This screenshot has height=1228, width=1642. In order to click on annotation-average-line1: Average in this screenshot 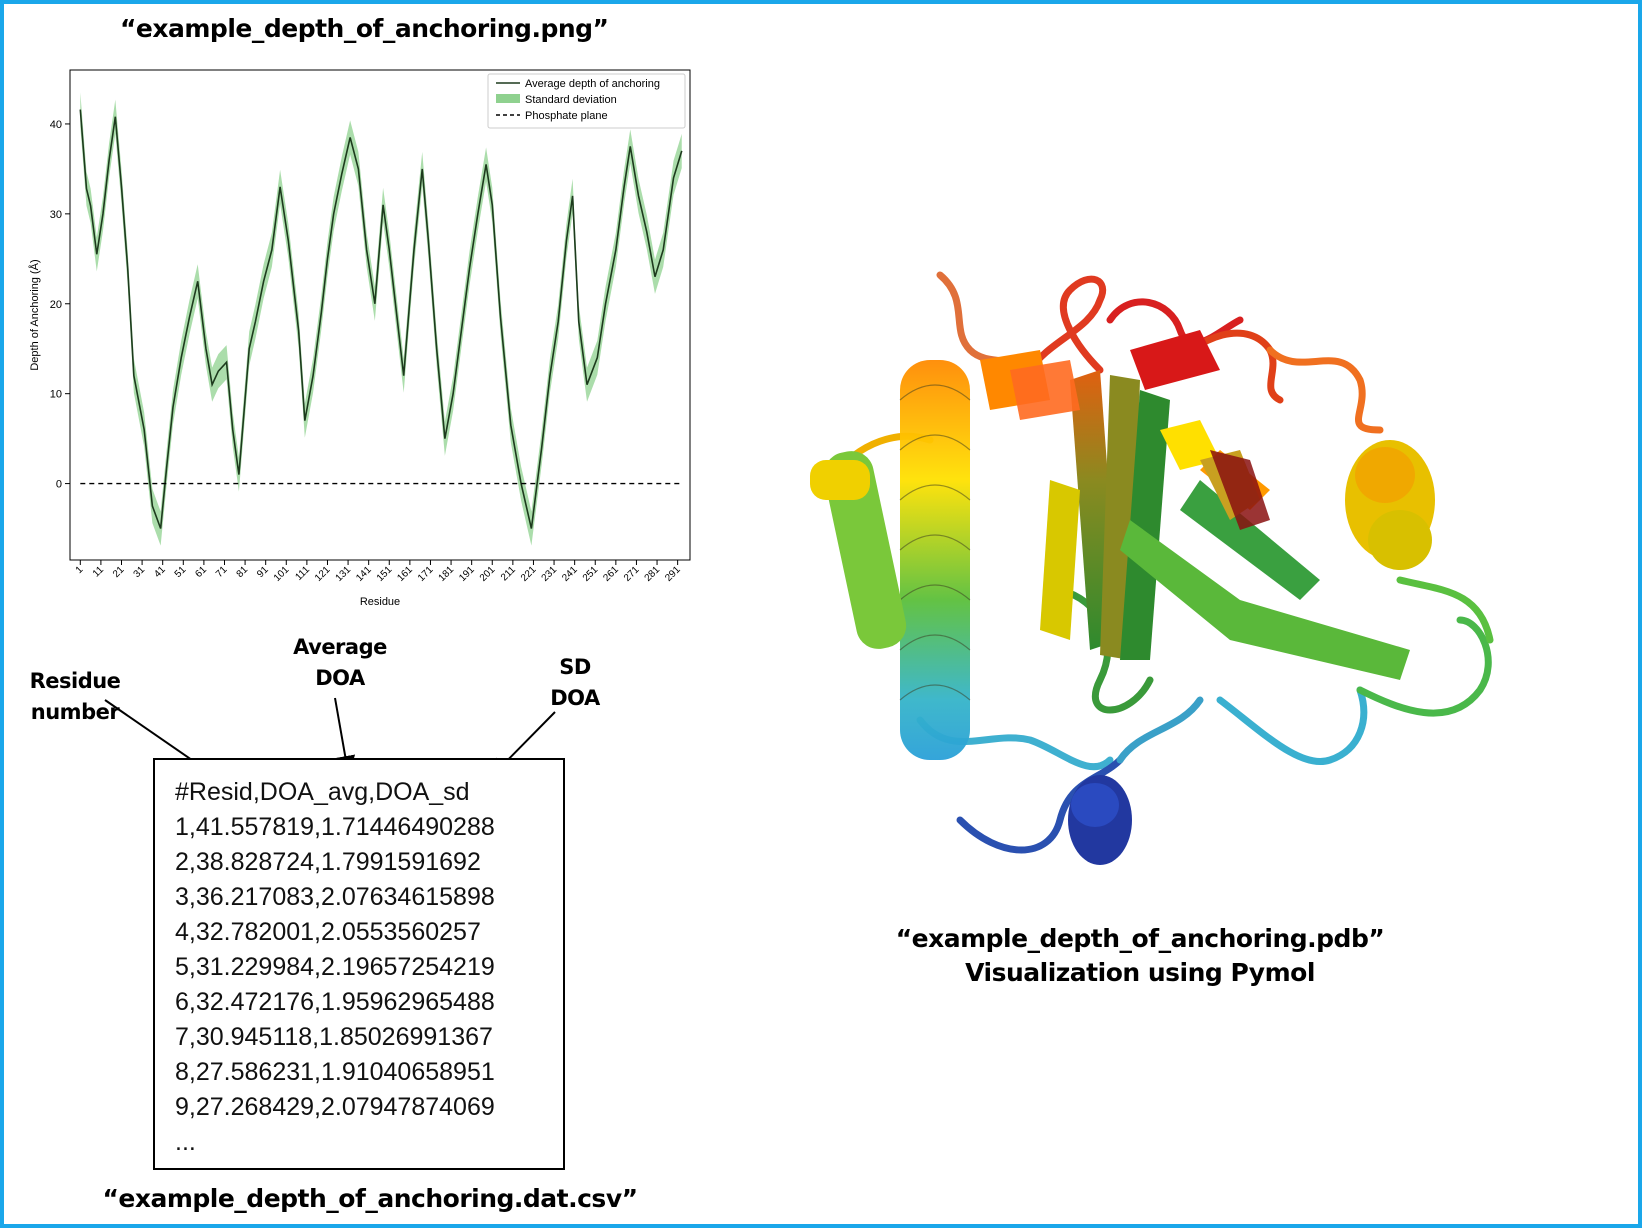, I will do `click(340, 647)`.